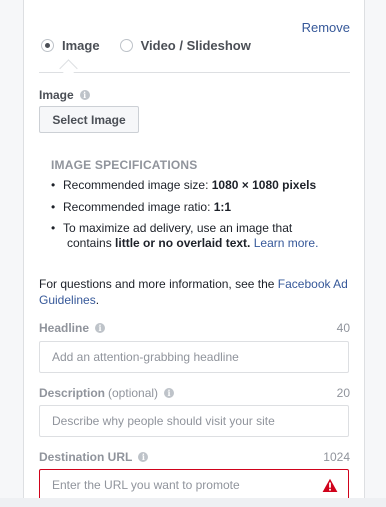 The image size is (386, 507). I want to click on image-specifications-title: IMAGE SPECIFICATIONS, so click(124, 165).